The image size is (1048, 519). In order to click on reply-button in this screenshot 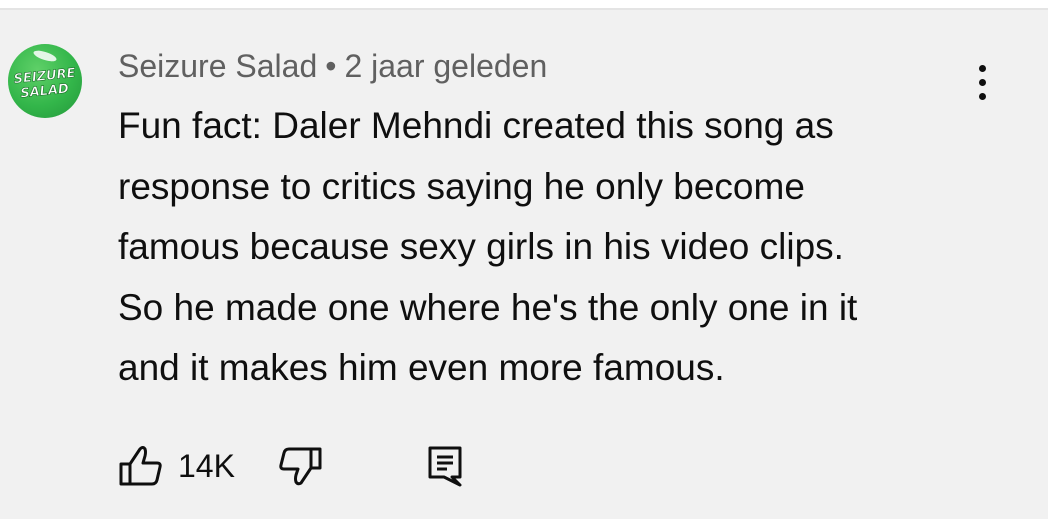, I will do `click(445, 466)`.